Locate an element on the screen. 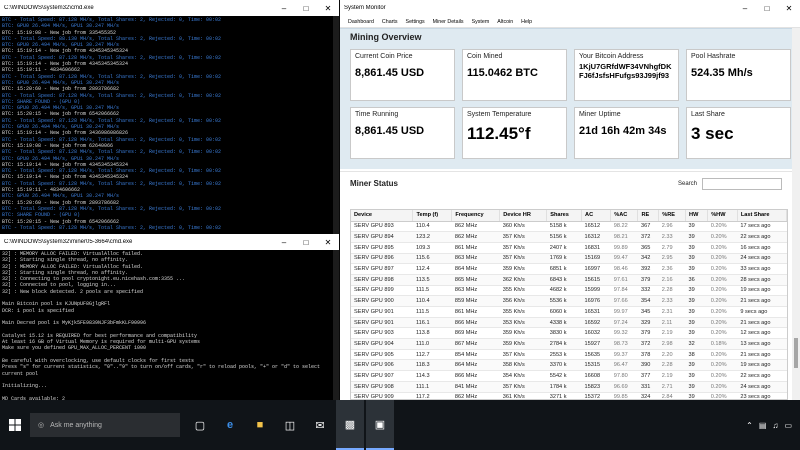 This screenshot has height=450, width=800. menu-item-charts: Charts is located at coordinates (390, 22).